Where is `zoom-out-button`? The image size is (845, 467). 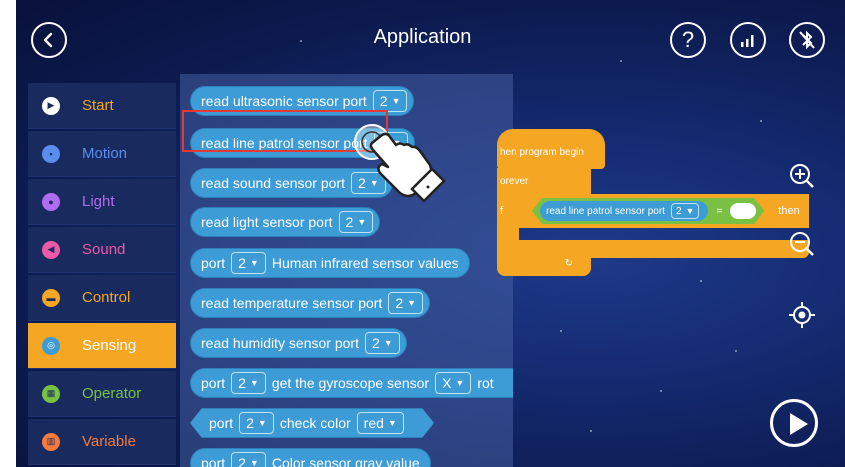
zoom-out-button is located at coordinates (802, 244).